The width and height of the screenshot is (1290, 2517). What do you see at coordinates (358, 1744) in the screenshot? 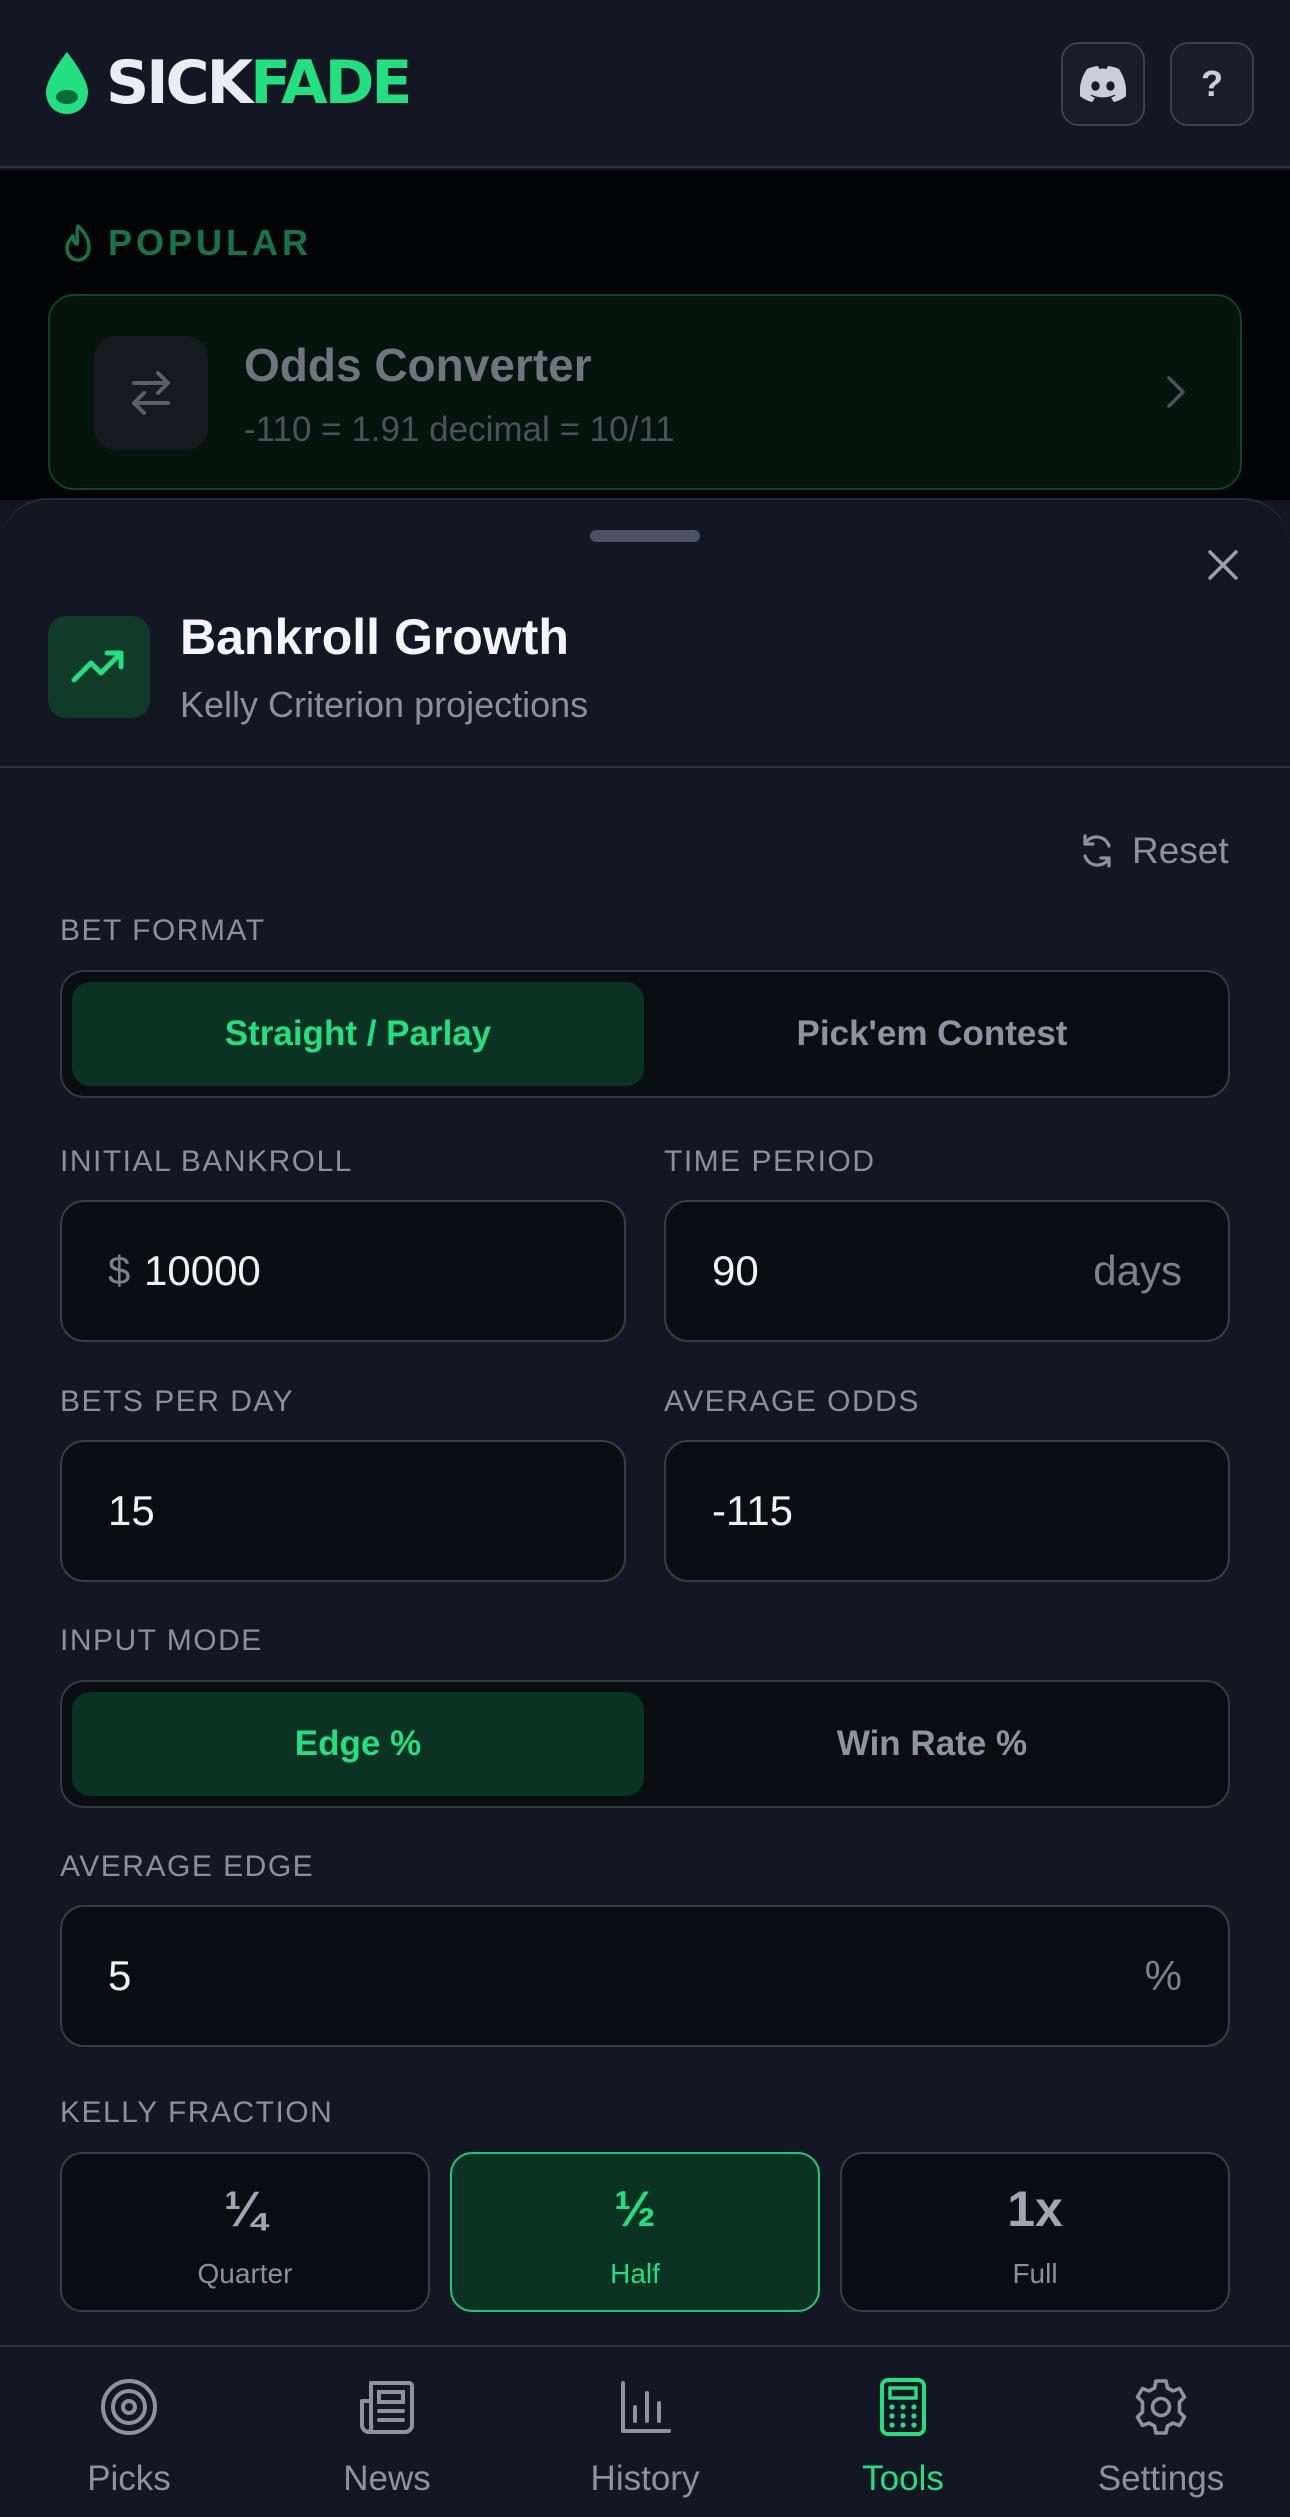
I see `input-mode-edge: Edge %` at bounding box center [358, 1744].